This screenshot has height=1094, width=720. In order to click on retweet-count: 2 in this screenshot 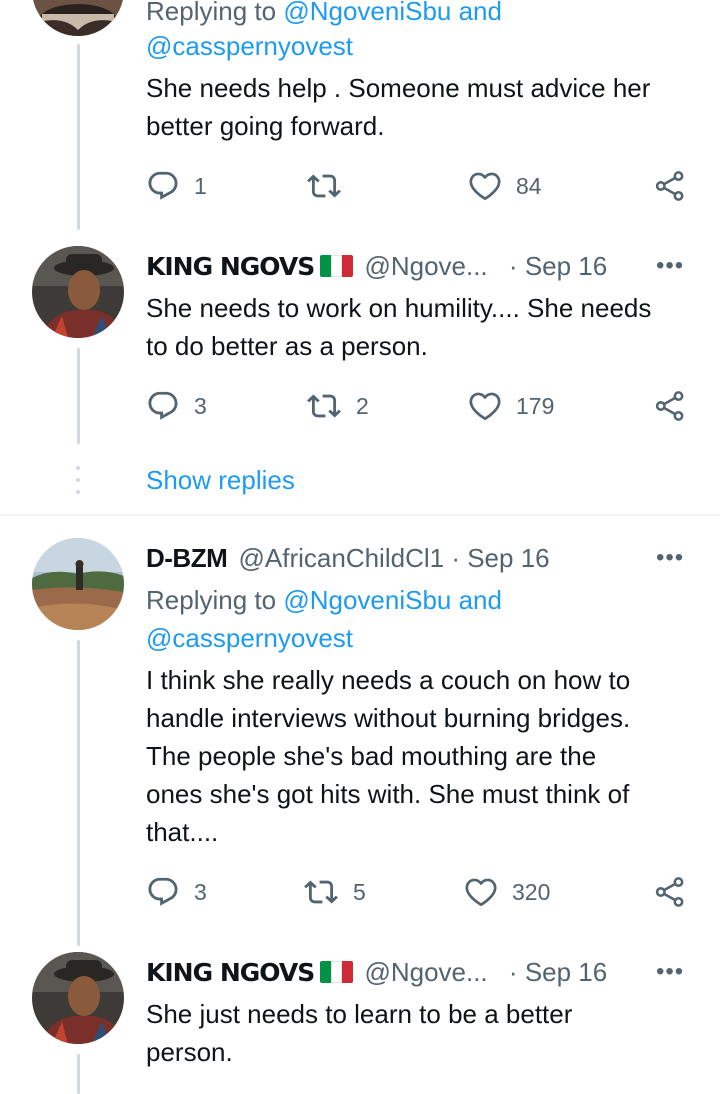, I will do `click(362, 405)`.